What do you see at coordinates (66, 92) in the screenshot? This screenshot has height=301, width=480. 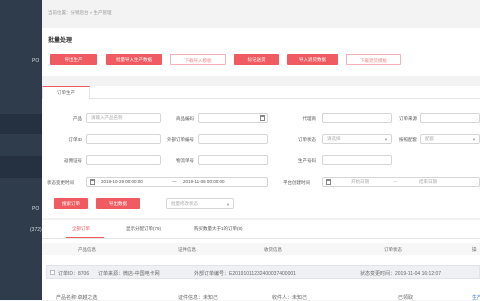 I see `tab-order-production: 订单生产` at bounding box center [66, 92].